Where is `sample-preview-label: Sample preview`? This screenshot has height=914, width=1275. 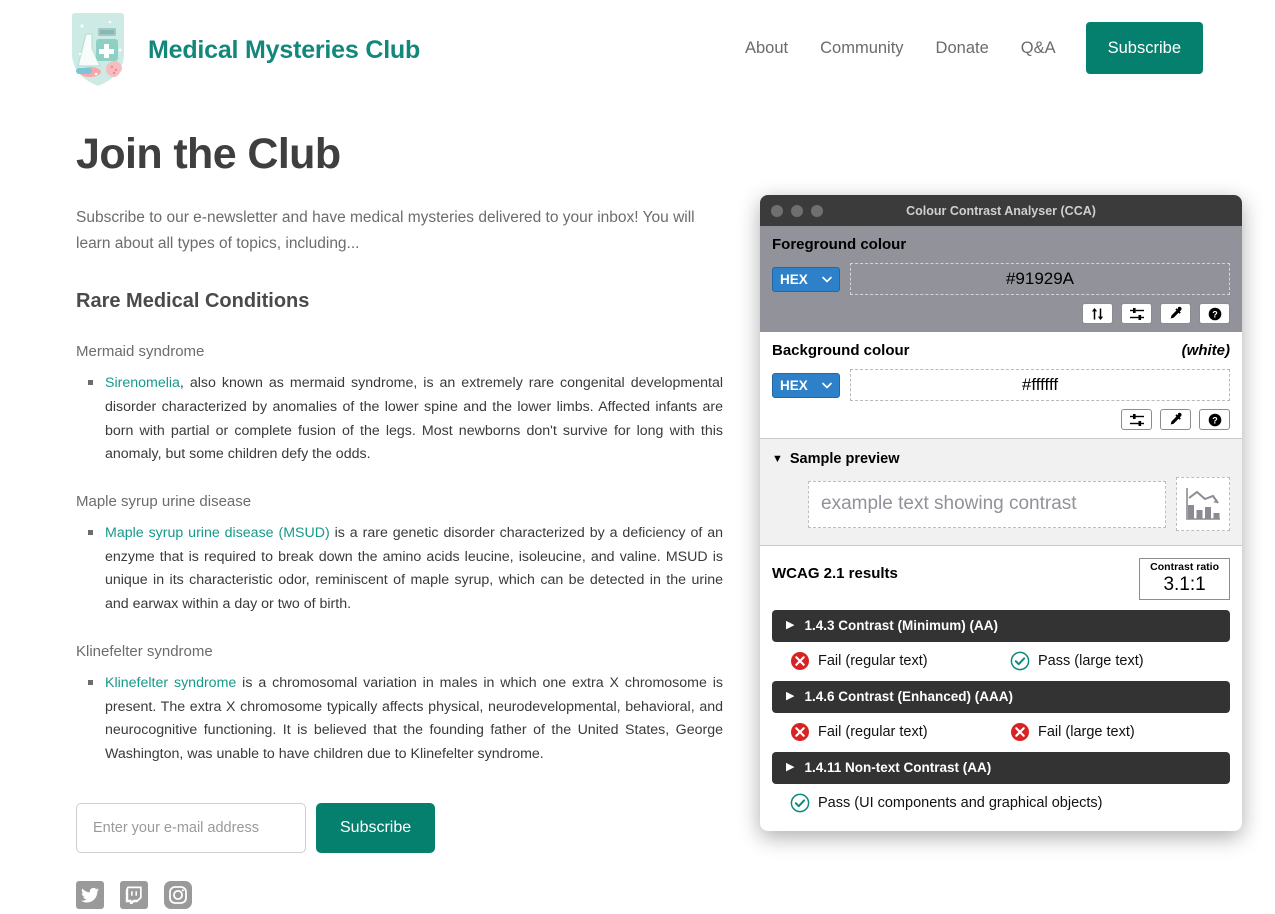 sample-preview-label: Sample preview is located at coordinates (844, 459).